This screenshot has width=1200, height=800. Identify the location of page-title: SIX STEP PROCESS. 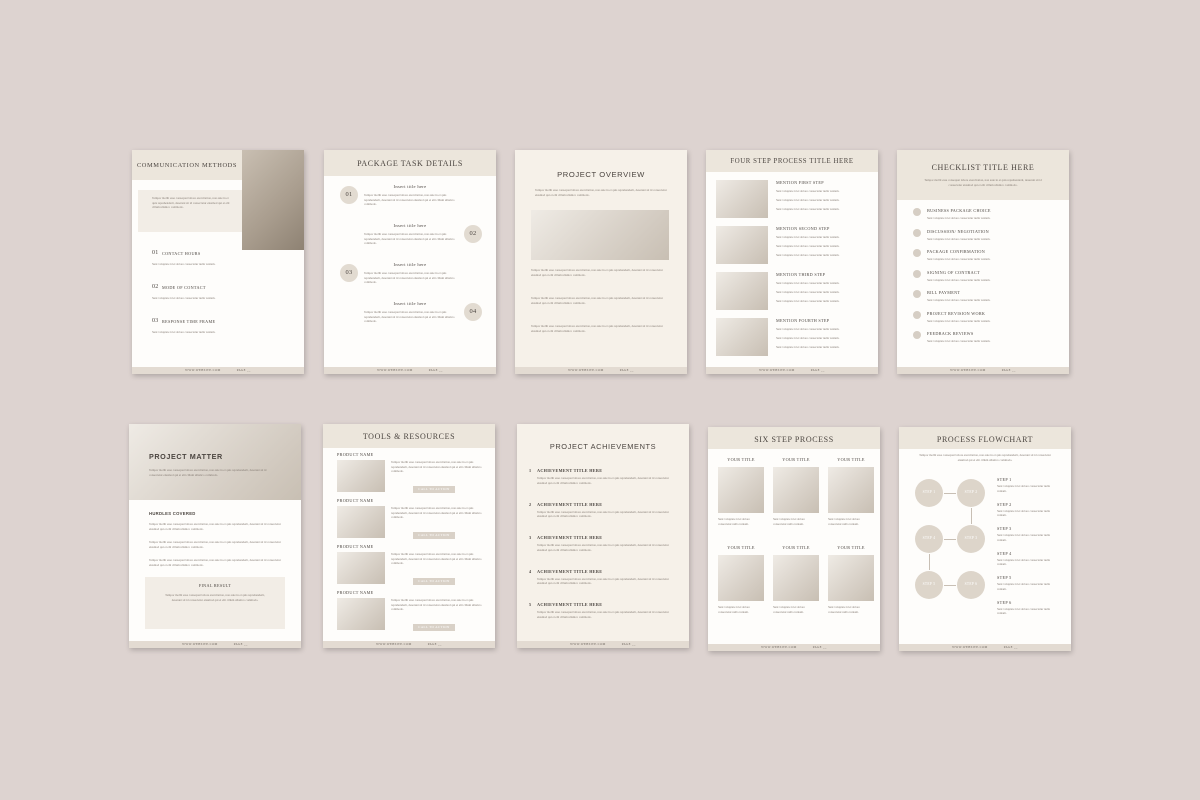
(794, 439).